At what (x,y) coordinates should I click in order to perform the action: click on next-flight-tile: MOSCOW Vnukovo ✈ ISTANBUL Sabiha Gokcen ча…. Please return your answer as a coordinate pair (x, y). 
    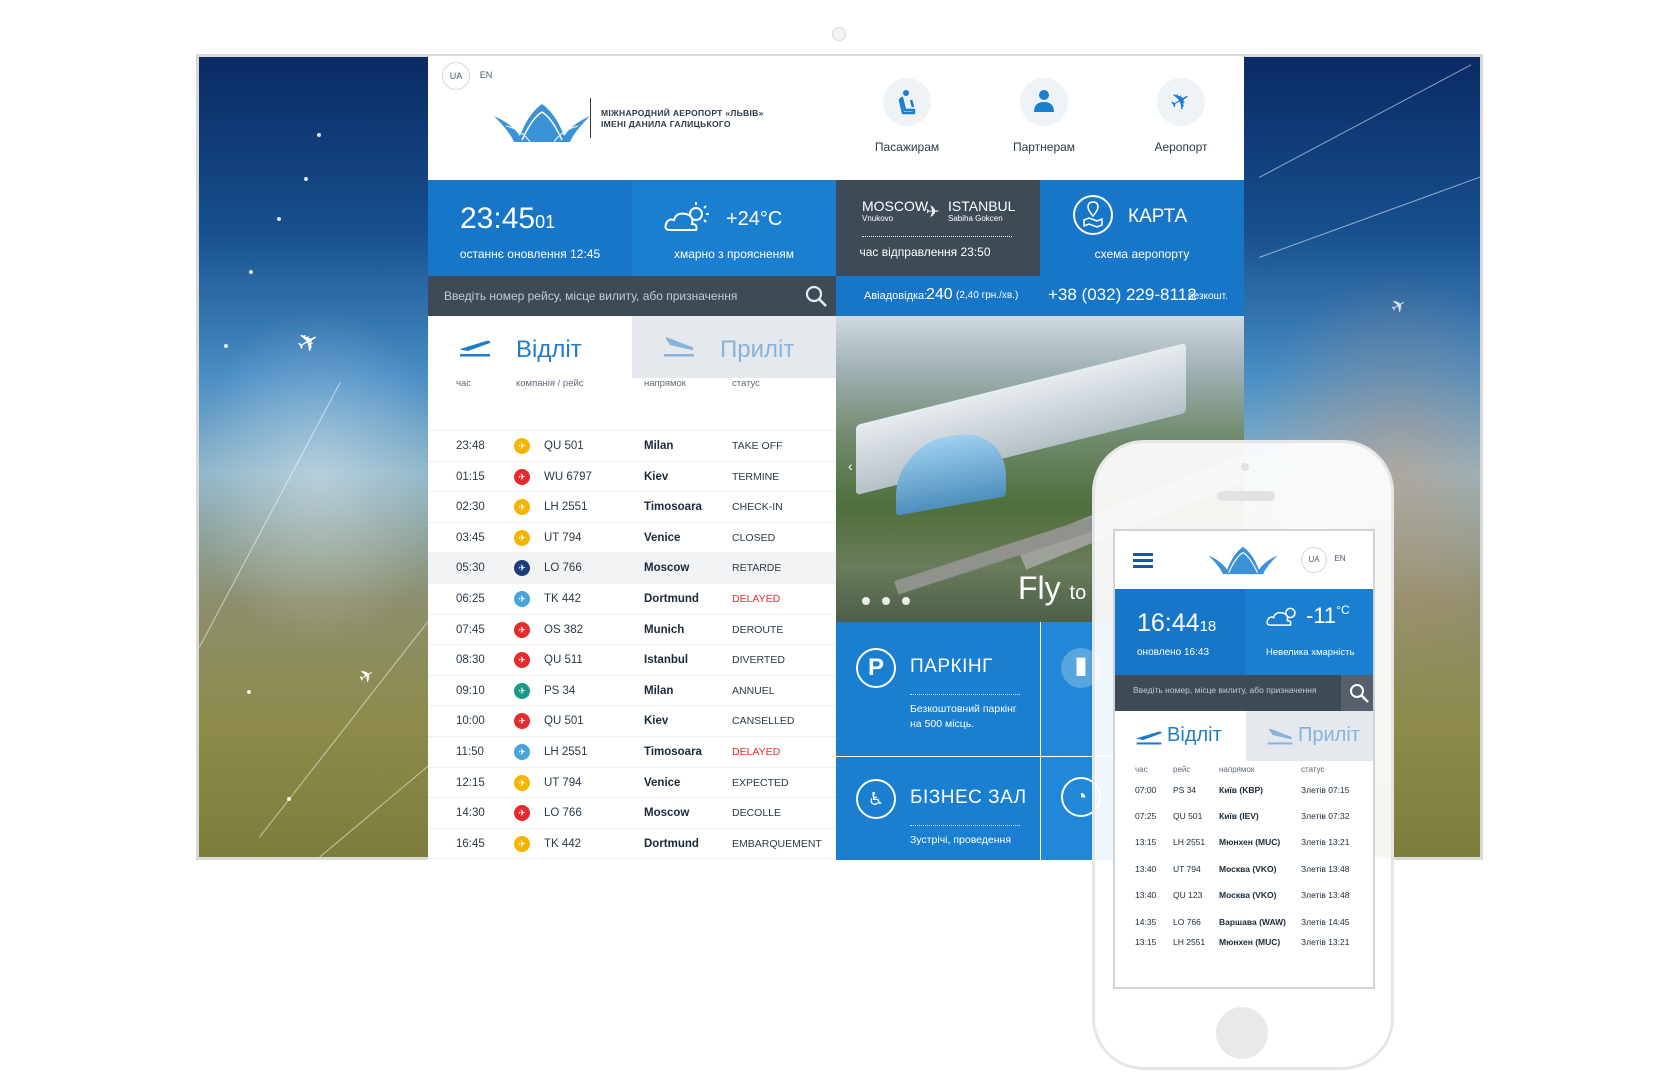
    Looking at the image, I should click on (938, 228).